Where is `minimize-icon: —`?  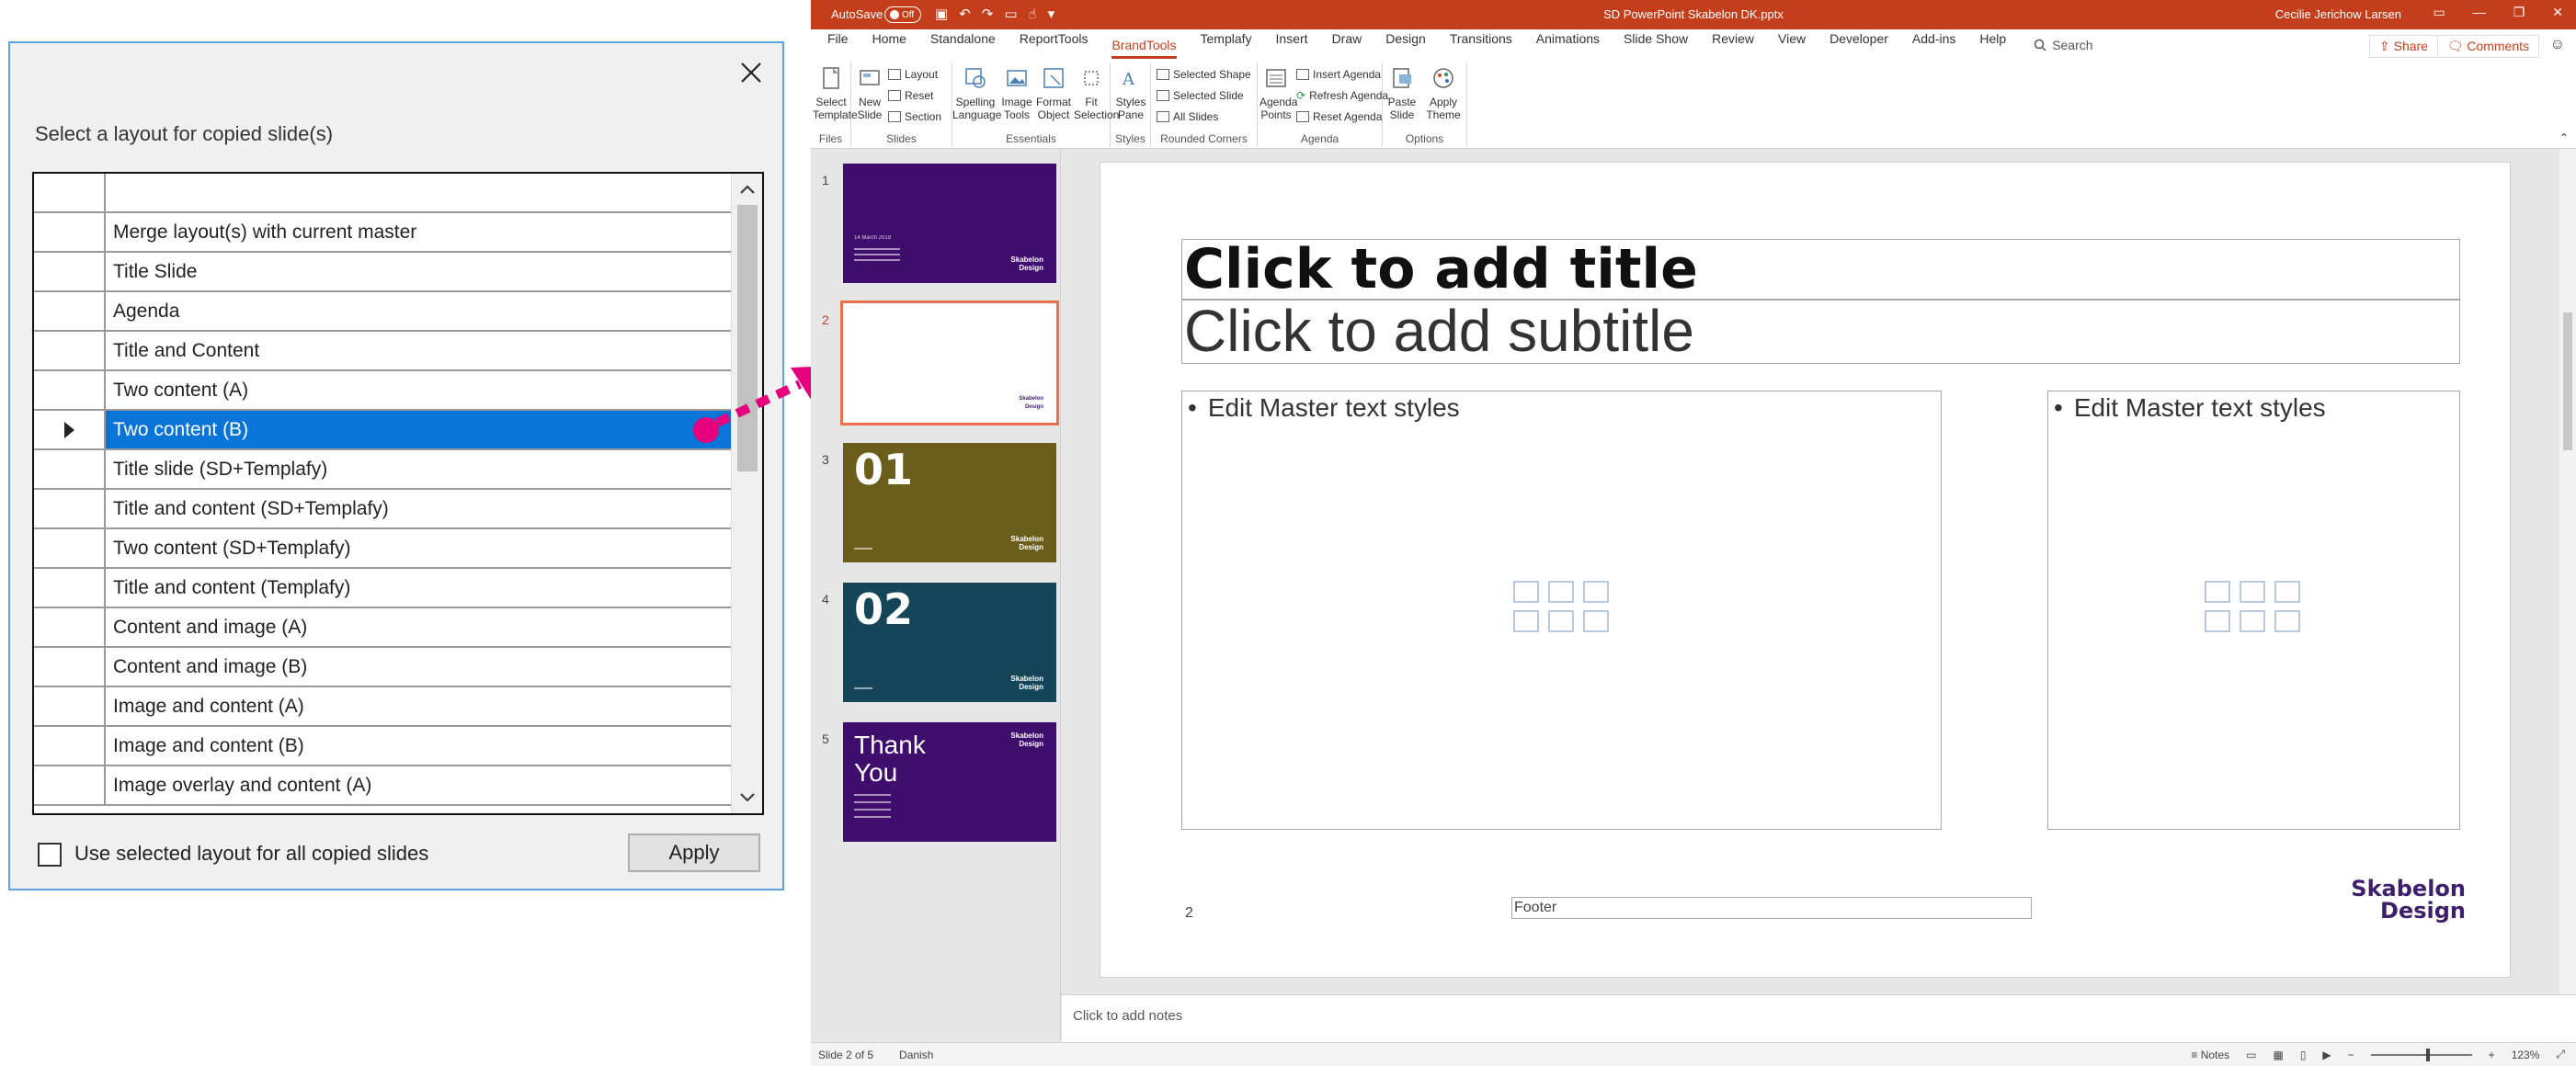
minimize-icon: — is located at coordinates (2479, 12).